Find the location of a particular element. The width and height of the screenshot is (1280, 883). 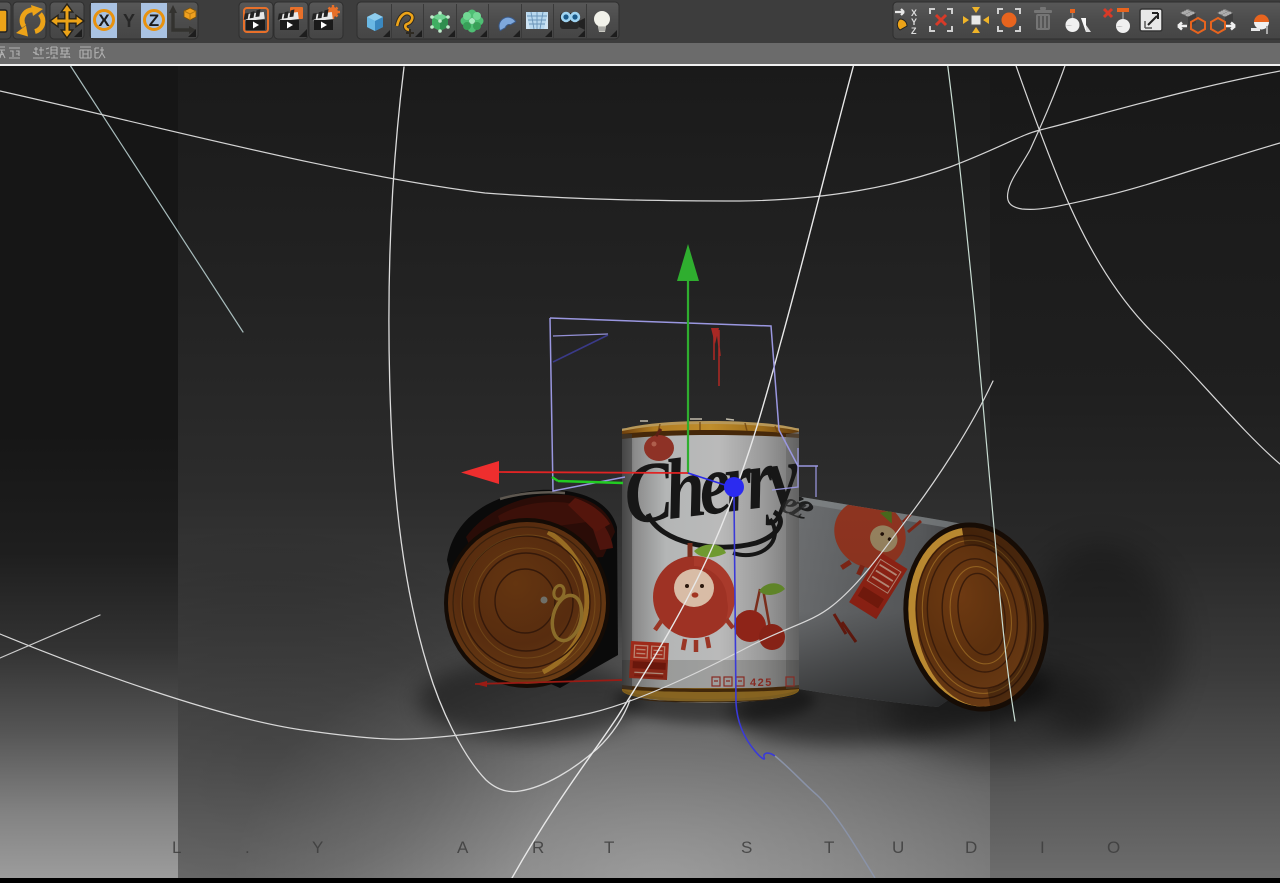

svg-text: I is located at coordinates (1042, 847).